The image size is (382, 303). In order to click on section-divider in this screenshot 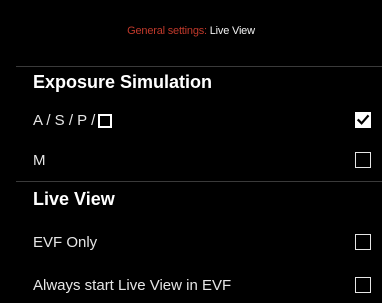, I will do `click(199, 181)`.